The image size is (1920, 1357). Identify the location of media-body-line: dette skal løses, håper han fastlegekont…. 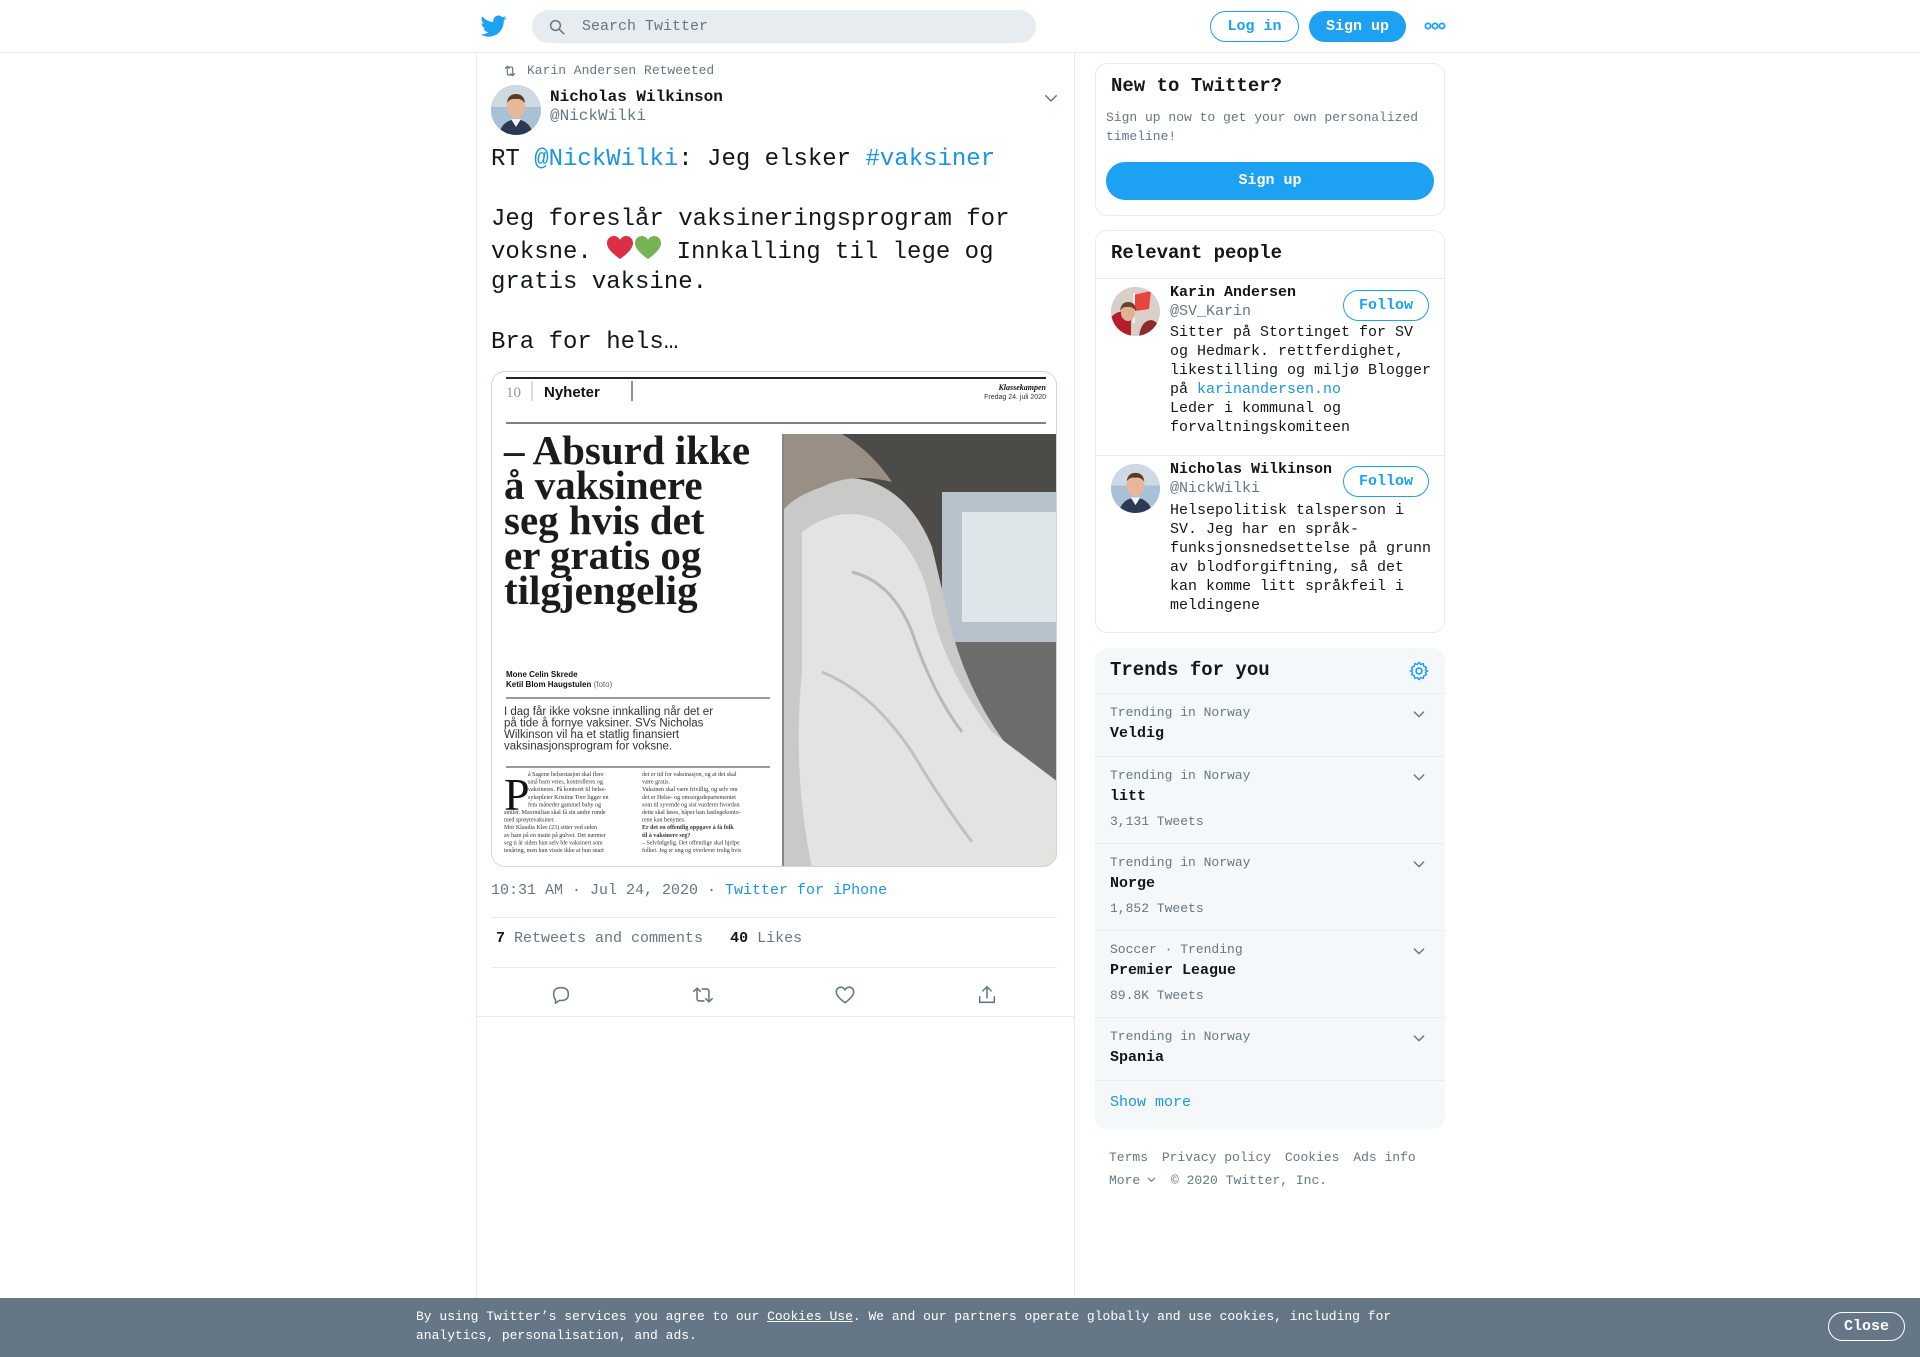
(691, 812).